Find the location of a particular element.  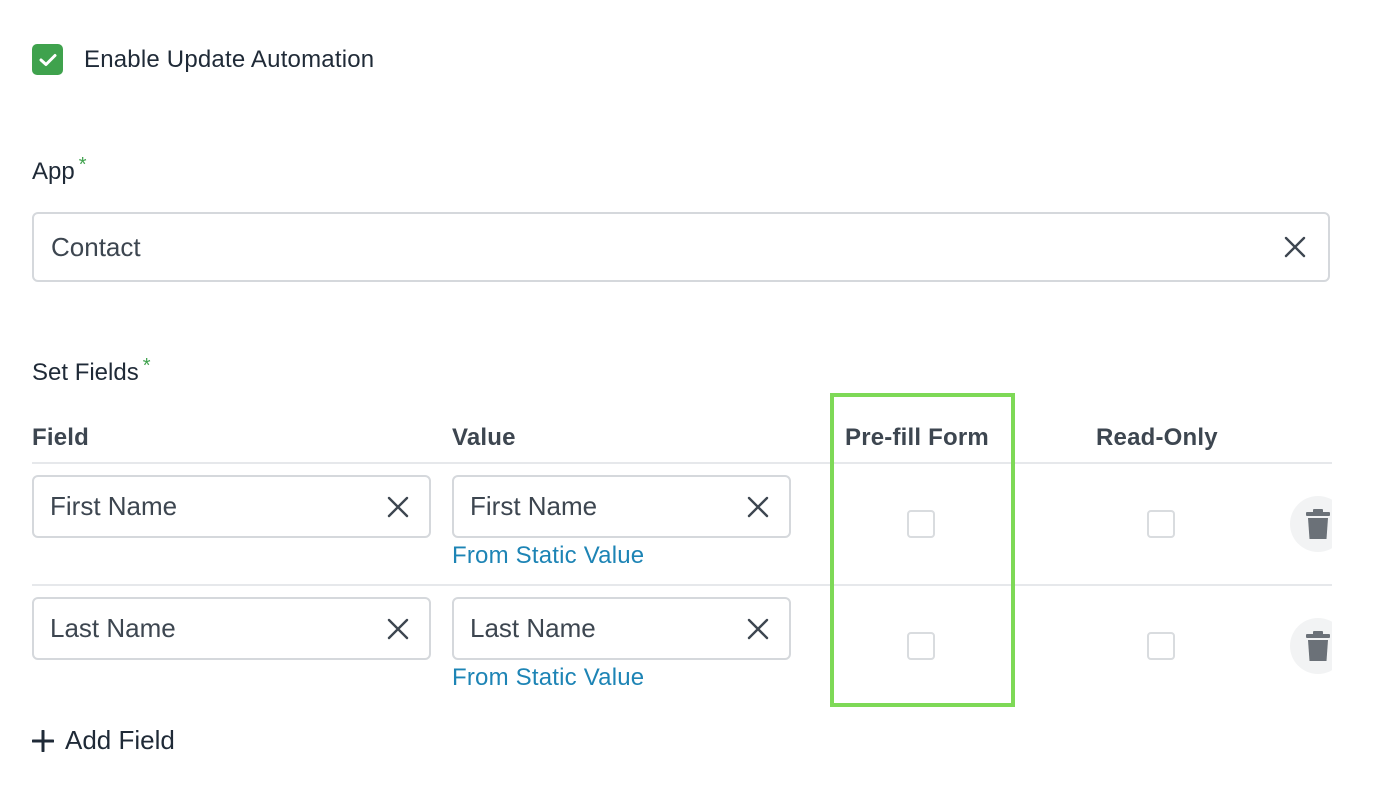

add-field-label: Add Field is located at coordinates (120, 740).